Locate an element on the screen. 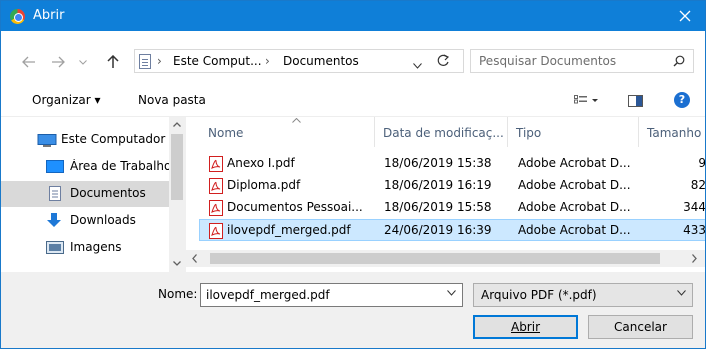 The image size is (706, 349). up-button is located at coordinates (113, 62).